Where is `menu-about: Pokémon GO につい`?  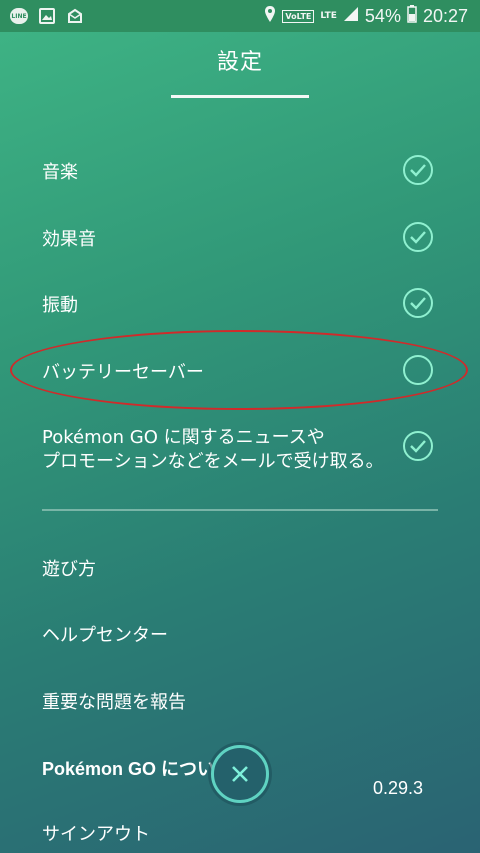 menu-about: Pokémon GO につい is located at coordinates (128, 768).